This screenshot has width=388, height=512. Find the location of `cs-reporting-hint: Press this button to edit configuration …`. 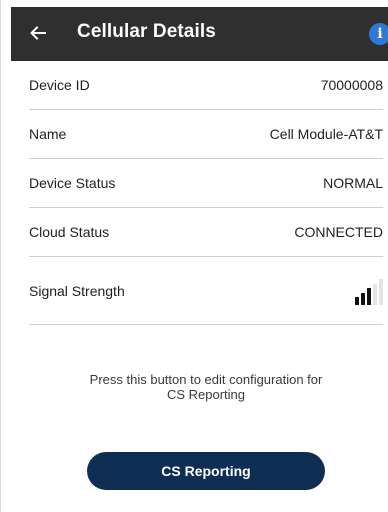

cs-reporting-hint: Press this button to edit configuration … is located at coordinates (206, 387).